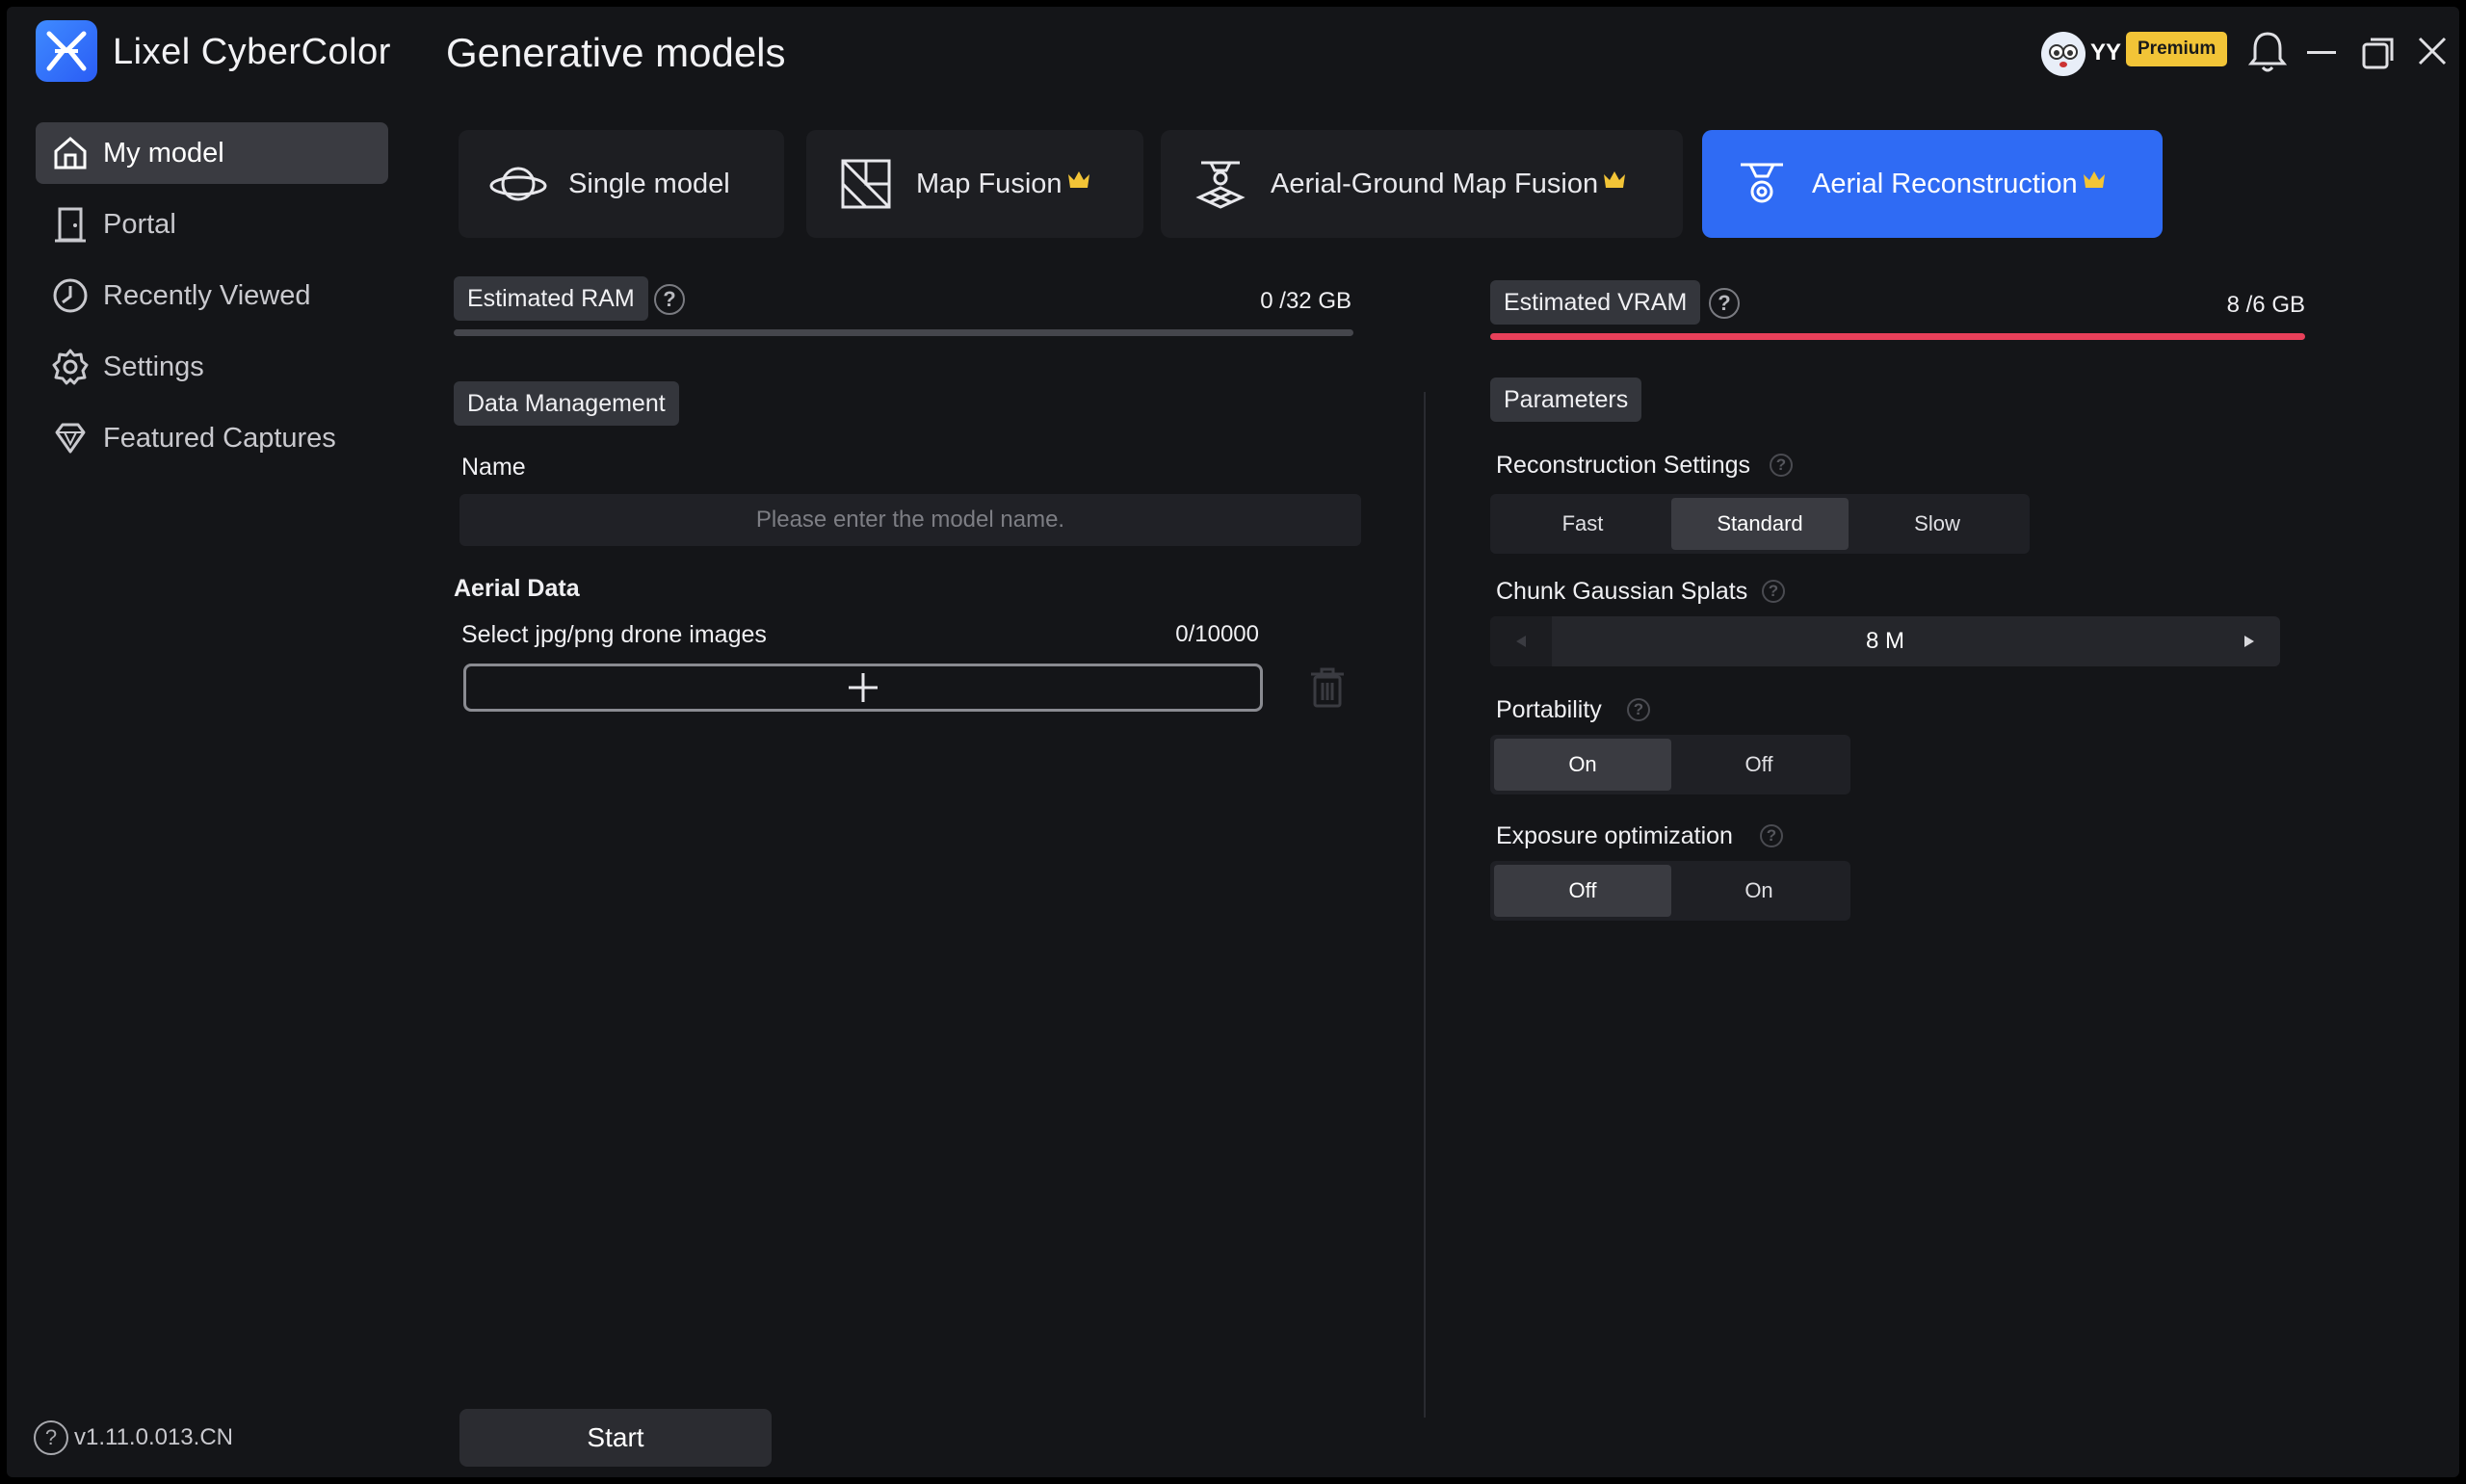 This screenshot has height=1484, width=2466. What do you see at coordinates (1622, 592) in the screenshot?
I see `chunk-gaussian-splats-label: Chunk Gaussian Splats` at bounding box center [1622, 592].